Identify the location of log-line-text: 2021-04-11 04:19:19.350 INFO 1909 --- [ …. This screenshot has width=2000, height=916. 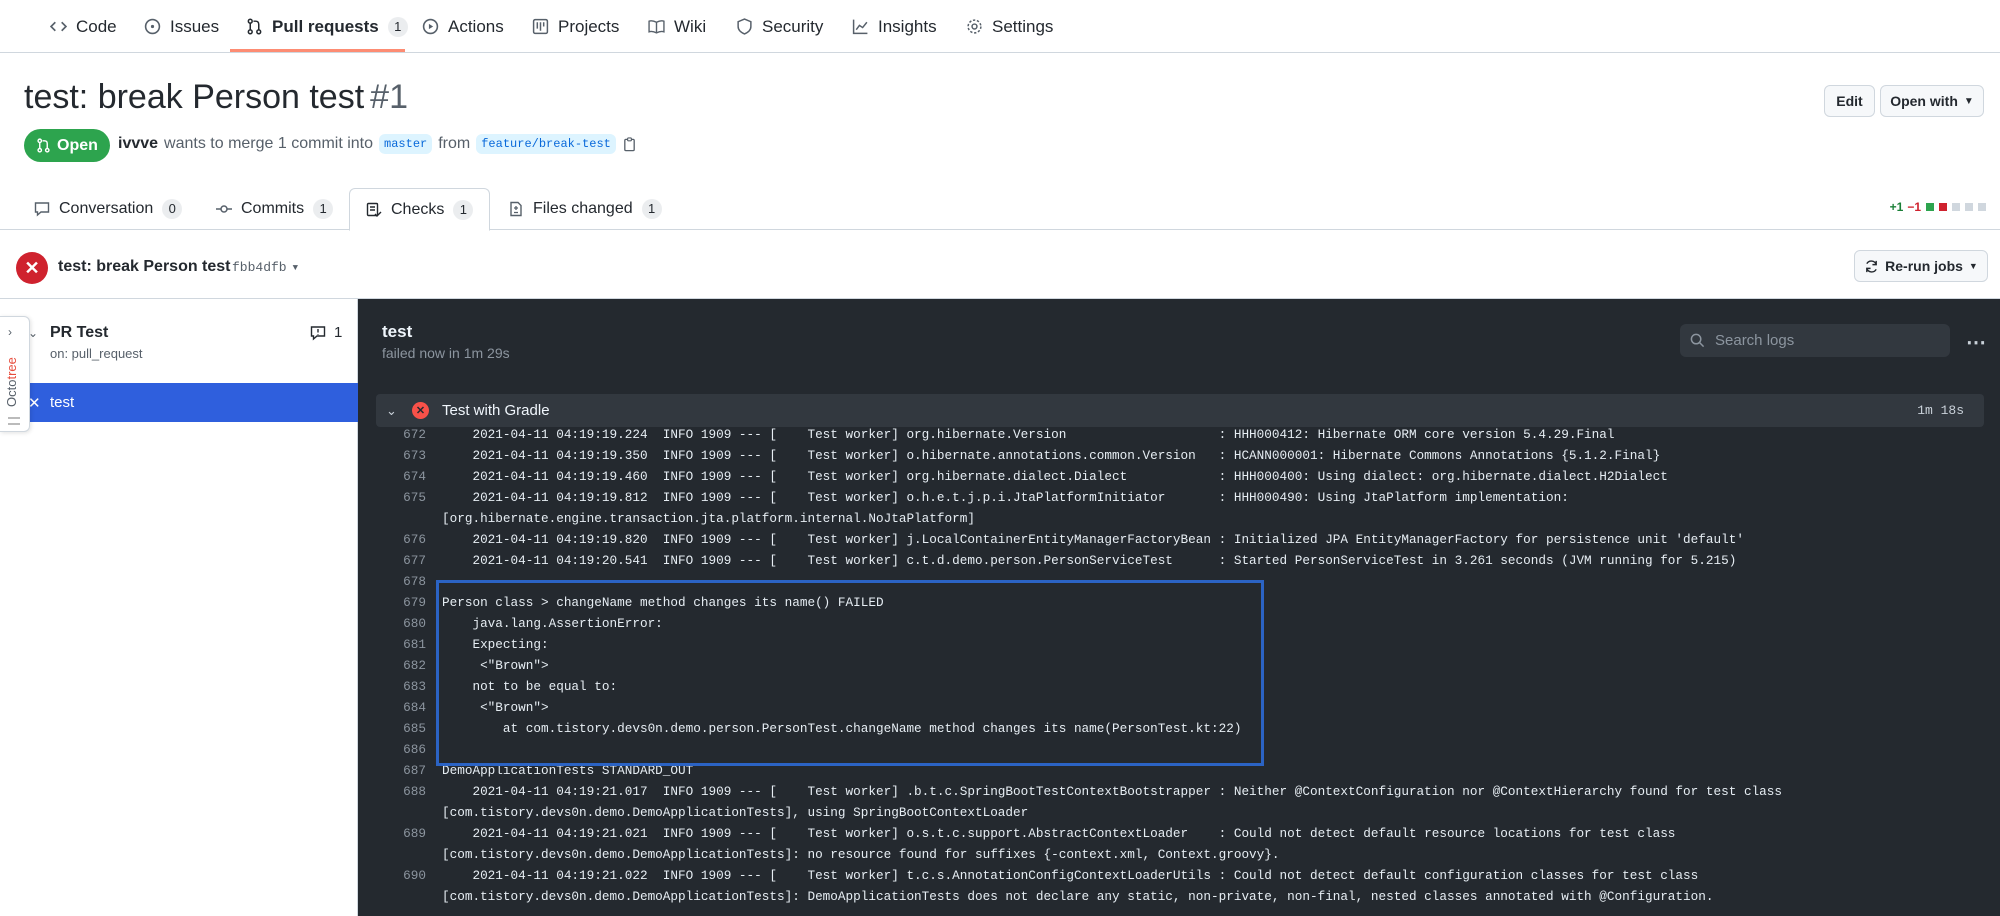
(1051, 455).